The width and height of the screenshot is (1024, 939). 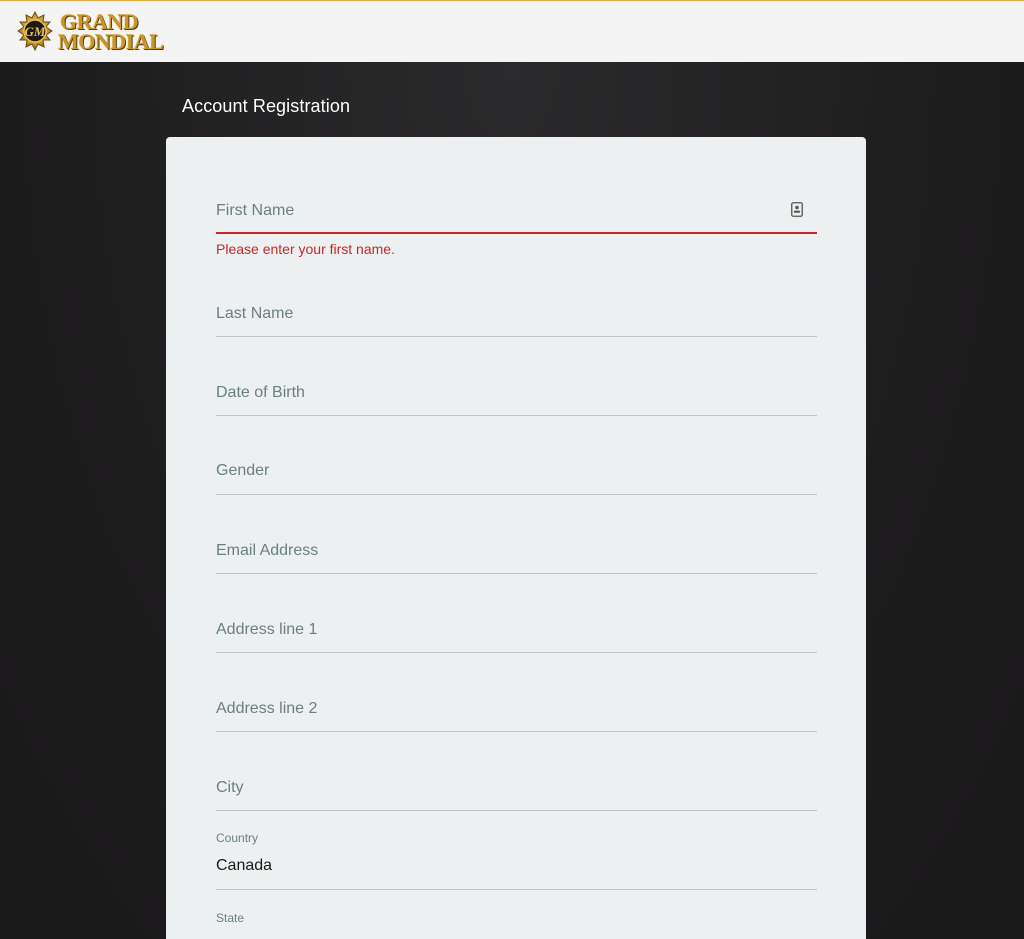 What do you see at coordinates (516, 217) in the screenshot?
I see `first-name-field: First Name Please enter your first name.` at bounding box center [516, 217].